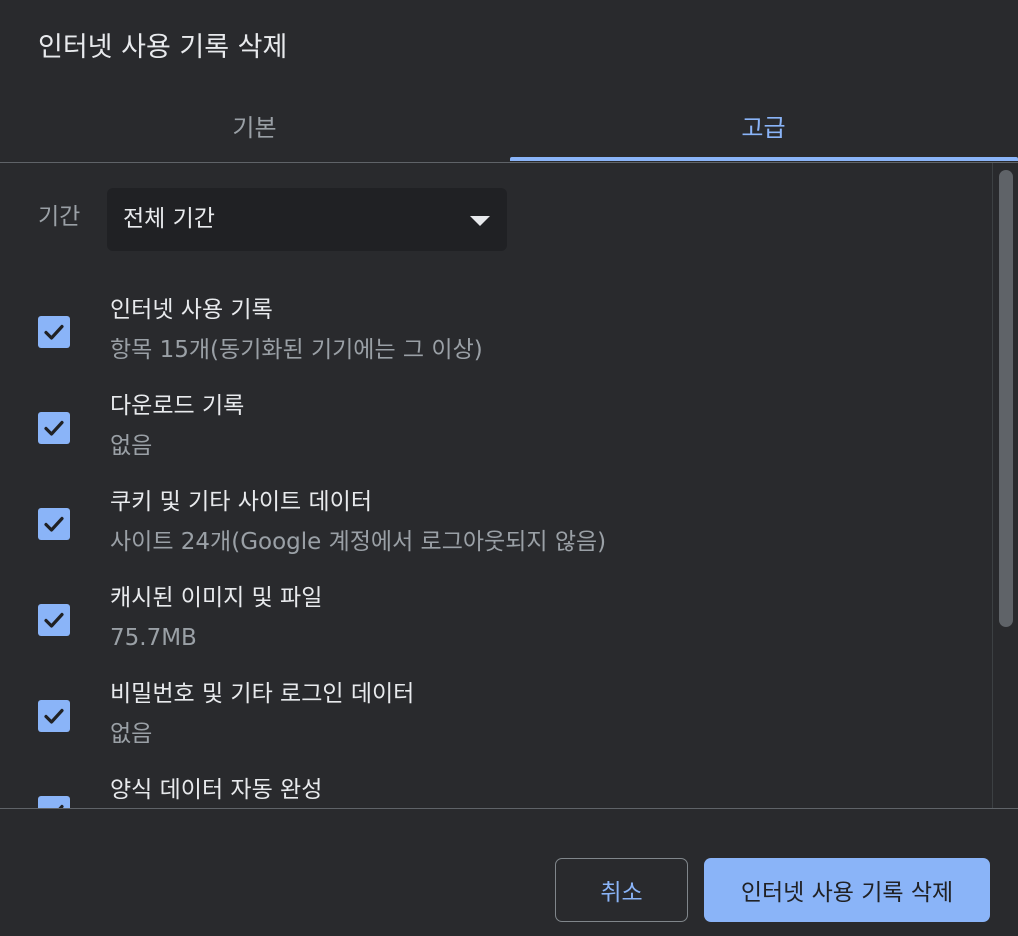 Image resolution: width=1018 pixels, height=936 pixels. What do you see at coordinates (241, 502) in the screenshot?
I see `item-title: 쿠키 및 기타 사이트 데이터` at bounding box center [241, 502].